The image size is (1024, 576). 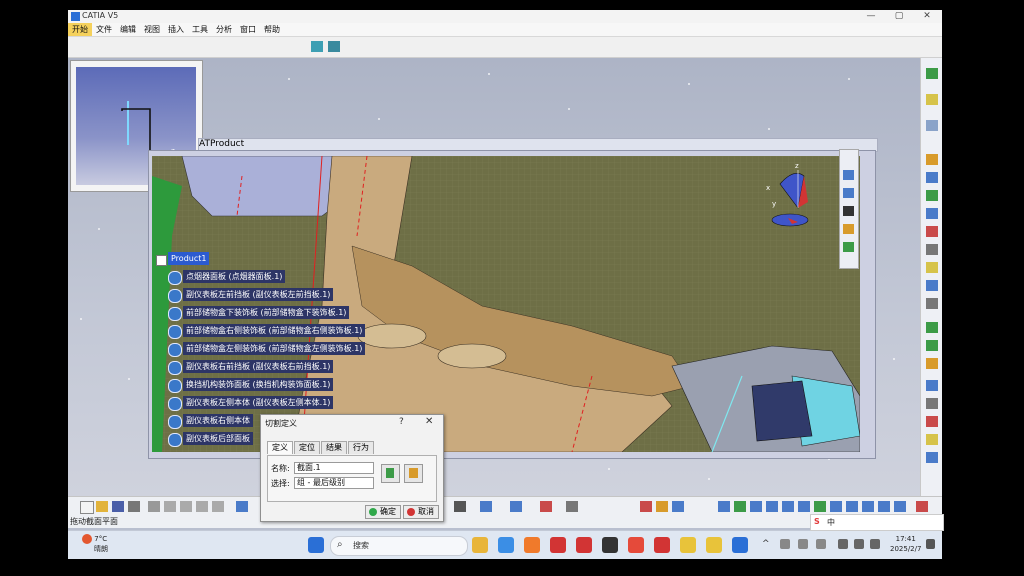 What do you see at coordinates (87, 507) in the screenshot?
I see `new-icon` at bounding box center [87, 507].